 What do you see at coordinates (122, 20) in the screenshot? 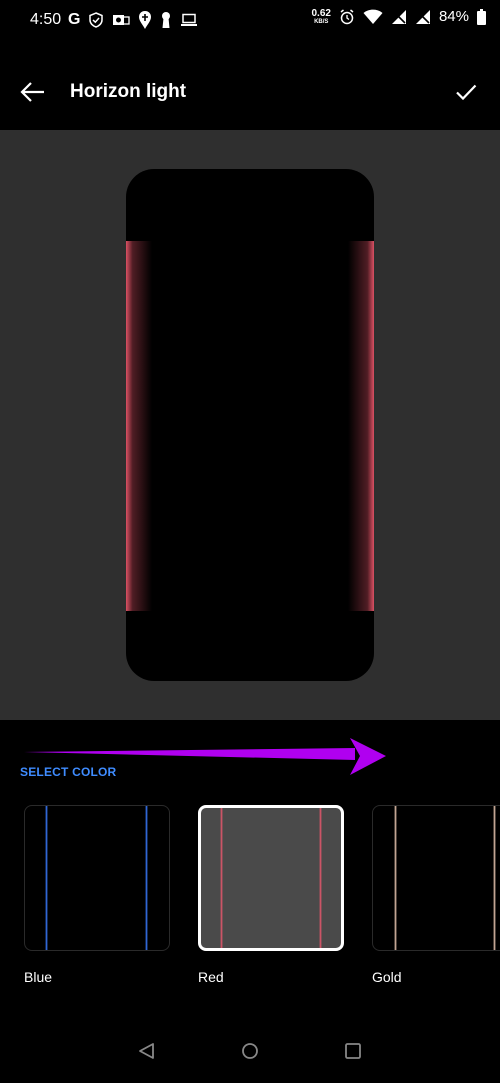
I see `outlook-icon` at bounding box center [122, 20].